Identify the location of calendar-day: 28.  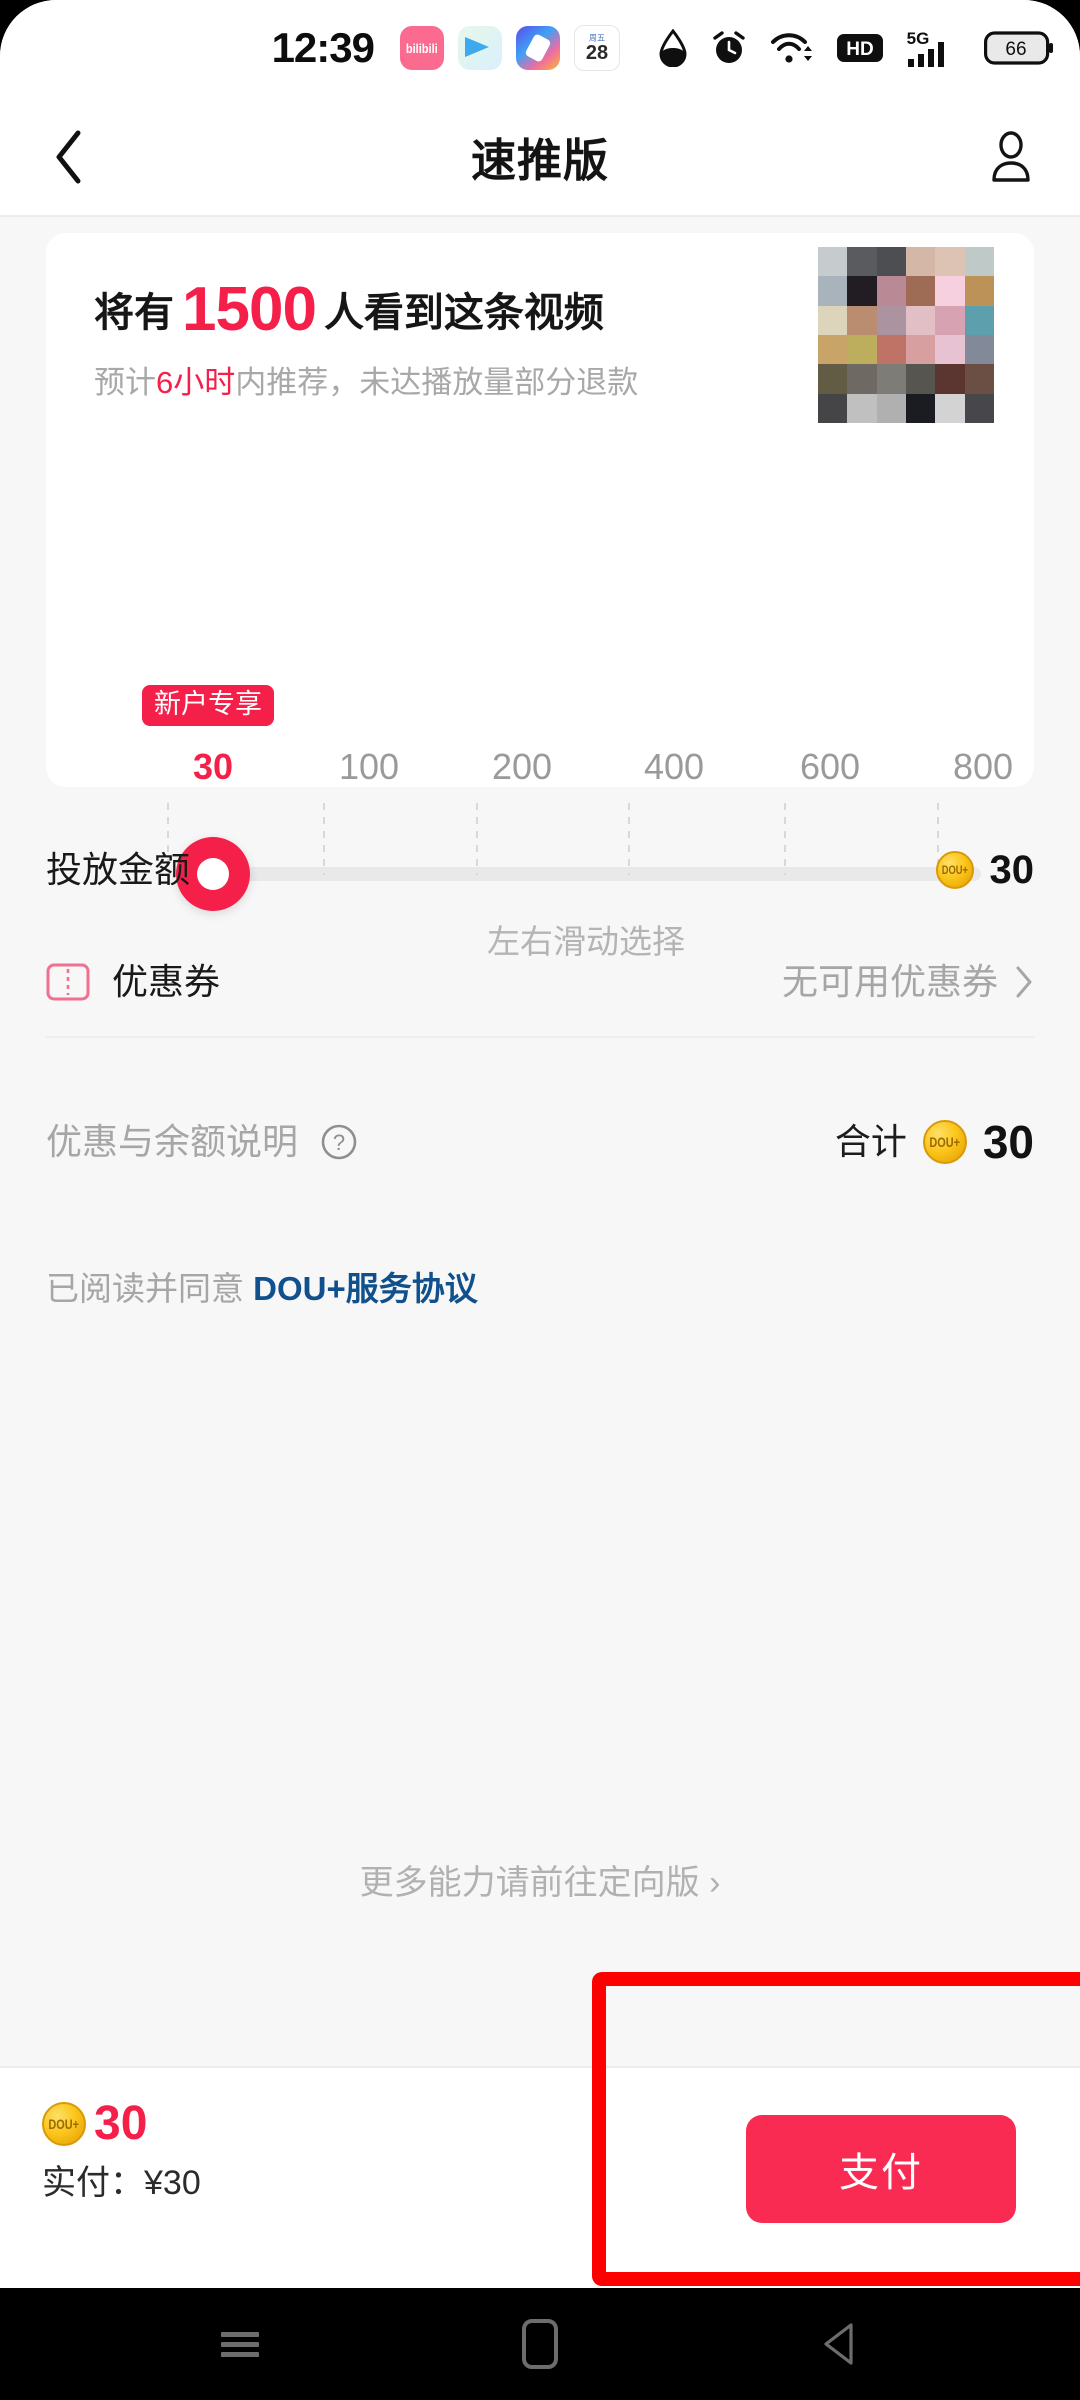
(597, 52).